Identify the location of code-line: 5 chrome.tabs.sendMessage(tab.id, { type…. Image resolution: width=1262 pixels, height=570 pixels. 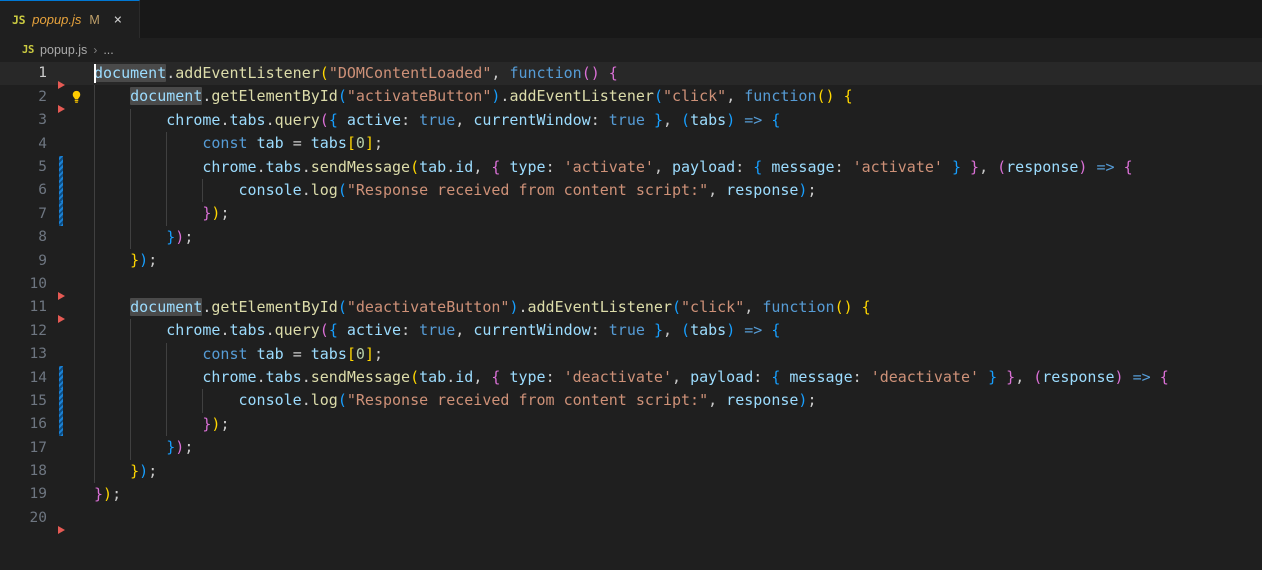
(631, 167).